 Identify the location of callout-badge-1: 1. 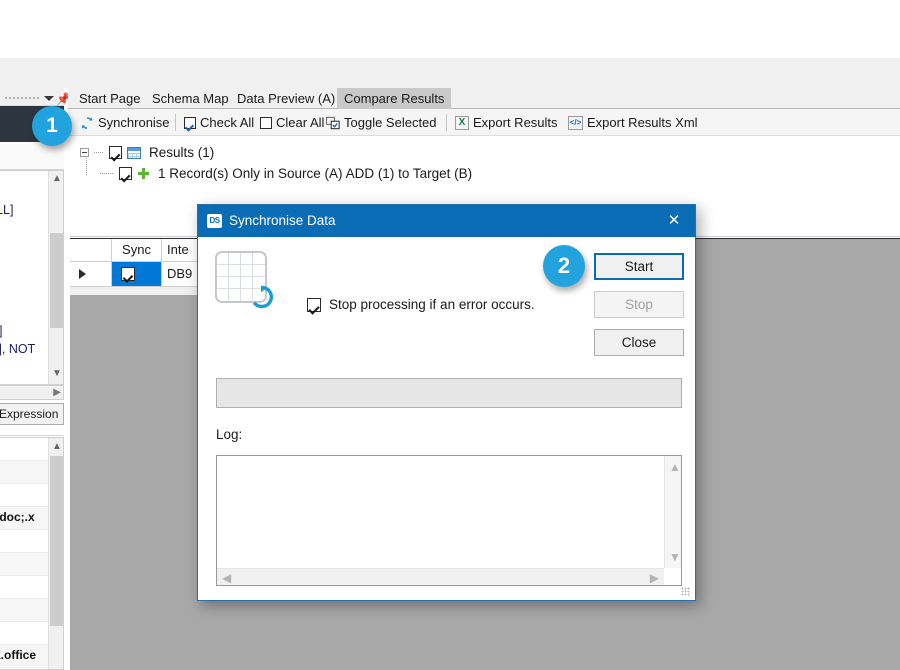
(52, 126).